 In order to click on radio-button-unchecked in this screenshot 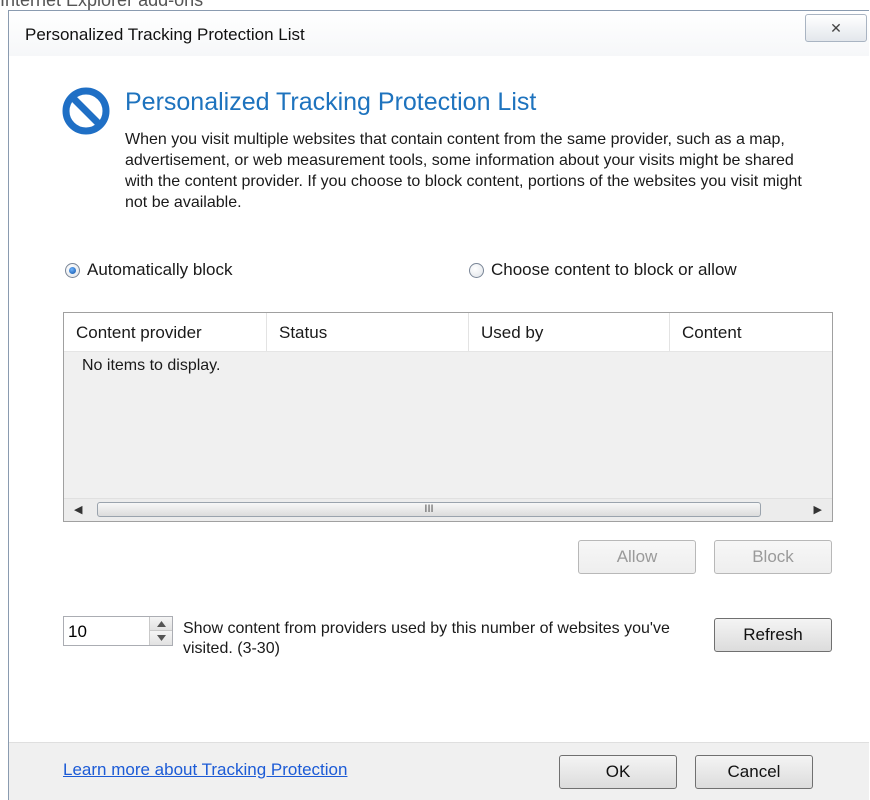, I will do `click(476, 270)`.